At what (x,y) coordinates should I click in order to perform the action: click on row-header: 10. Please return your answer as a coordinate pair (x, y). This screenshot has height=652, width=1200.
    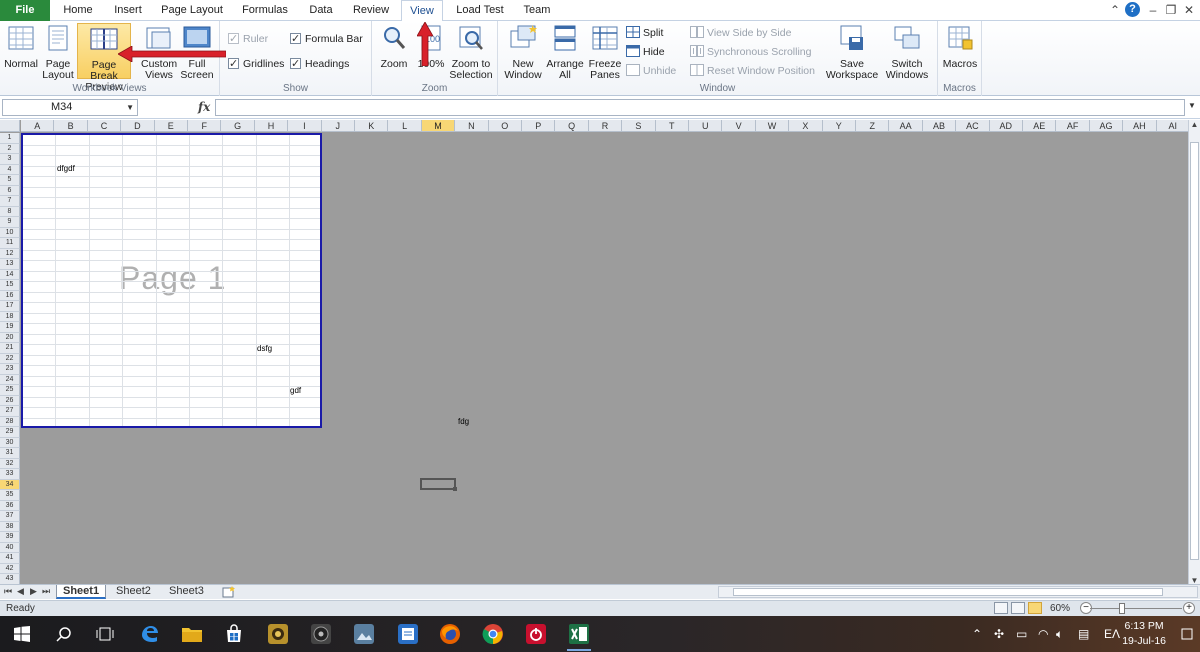
    Looking at the image, I should click on (10, 232).